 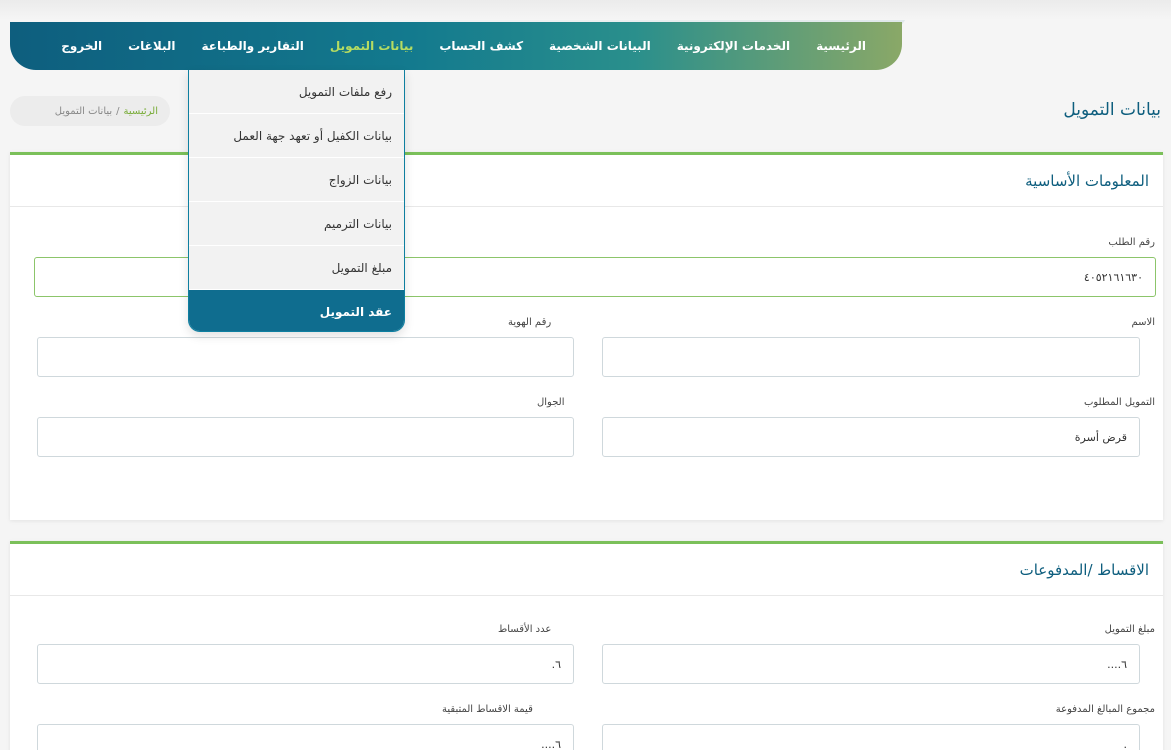 I want to click on nav-reports-printing: التقارير والطباعة, so click(x=253, y=46).